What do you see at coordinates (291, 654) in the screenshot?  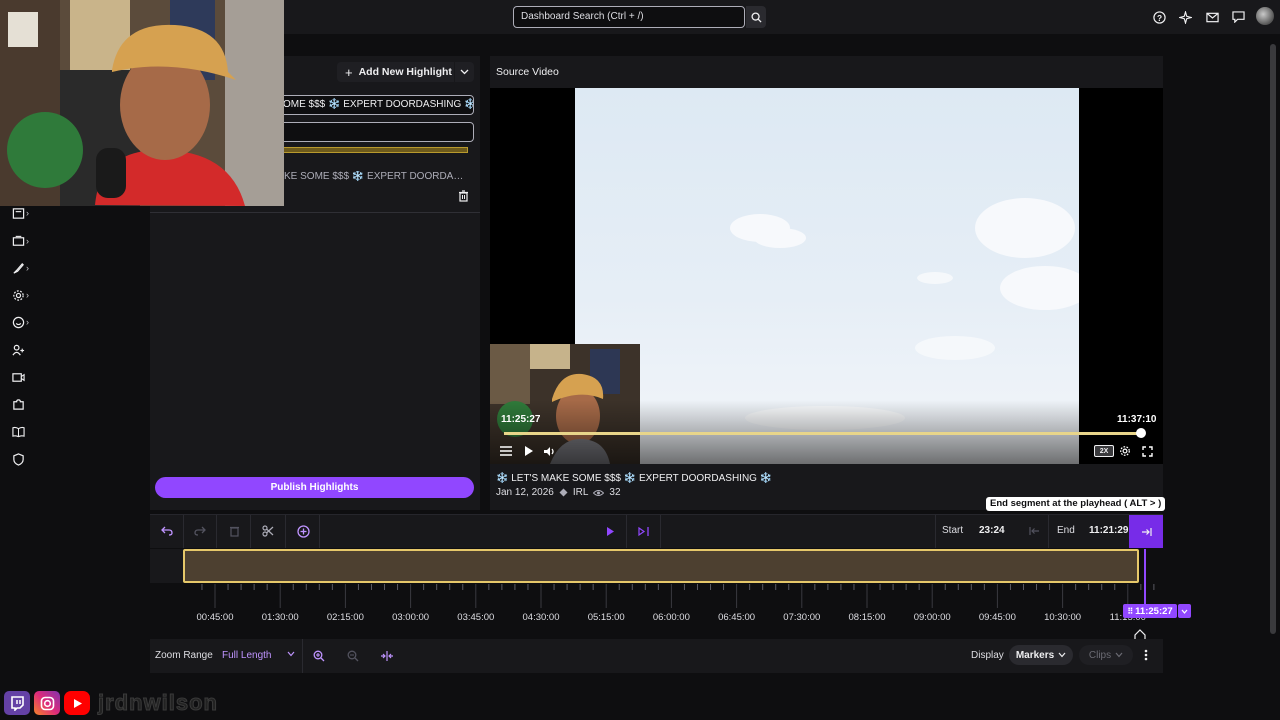 I see `zoom-range-dropdown` at bounding box center [291, 654].